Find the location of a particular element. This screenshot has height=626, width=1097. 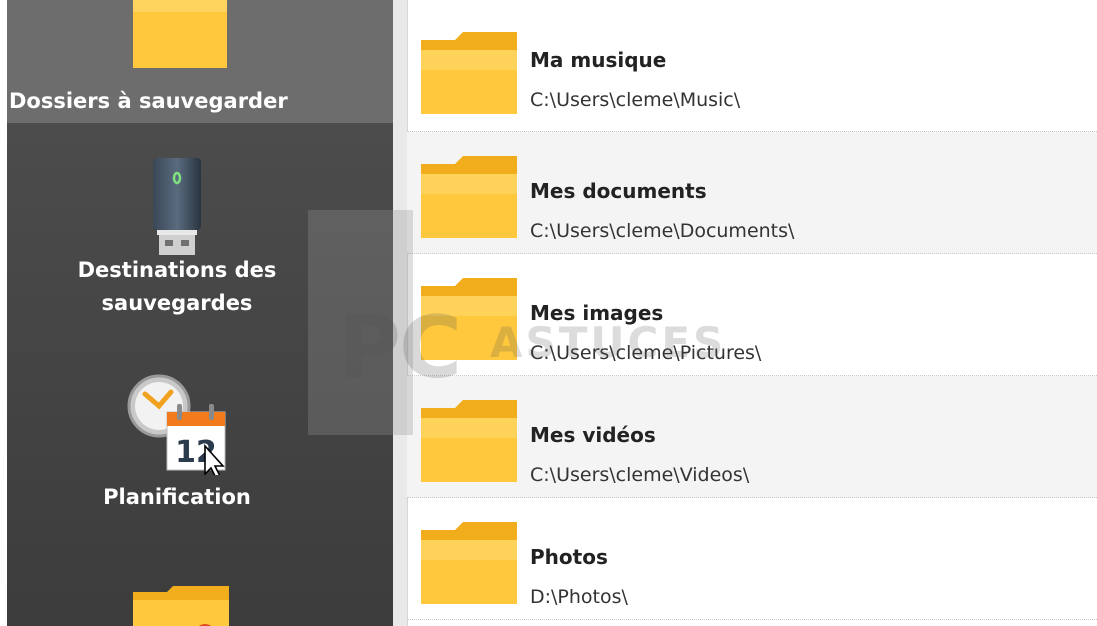

folder-row: Ma musique C:\Users\cleme\Music\ is located at coordinates (752, 71).